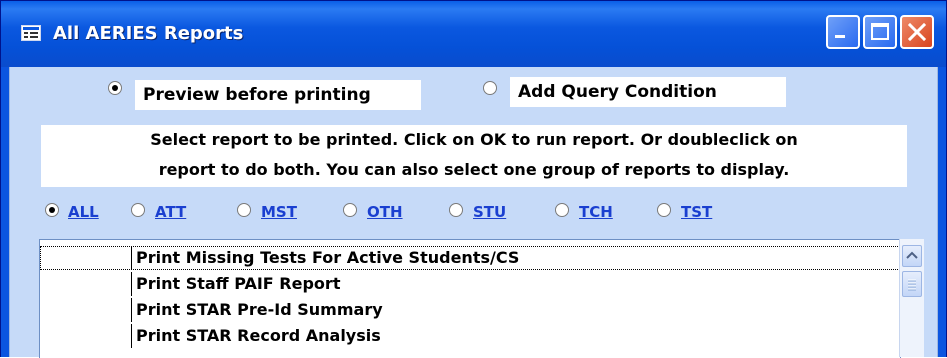 The height and width of the screenshot is (358, 947). I want to click on group-radio-all, so click(52, 210).